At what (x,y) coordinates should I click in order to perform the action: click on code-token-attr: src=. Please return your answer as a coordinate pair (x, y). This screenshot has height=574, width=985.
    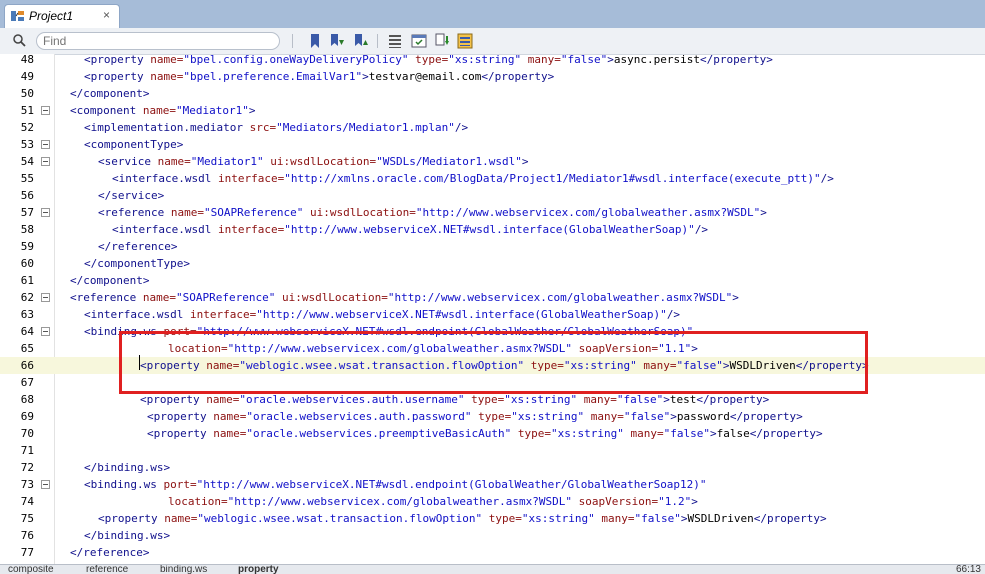
    Looking at the image, I should click on (263, 127).